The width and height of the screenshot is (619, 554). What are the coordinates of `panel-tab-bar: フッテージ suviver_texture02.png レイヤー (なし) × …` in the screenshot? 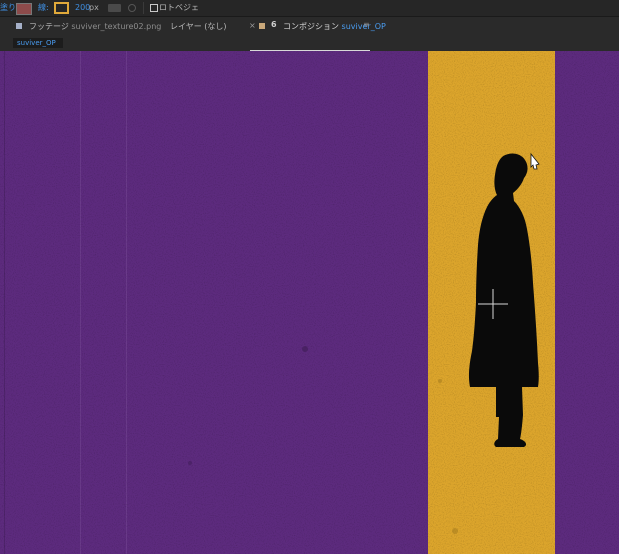 It's located at (309, 34).